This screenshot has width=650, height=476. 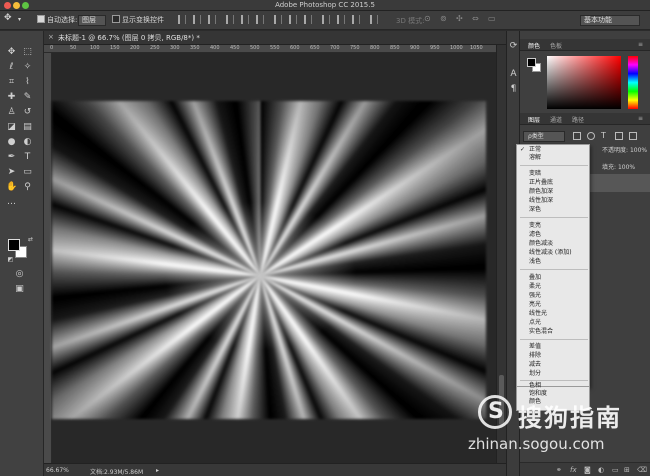 What do you see at coordinates (275, 38) in the screenshot?
I see `document-tab: × 未标题-1 @ 66.7% (图层 0 拷贝, RGB/8*) *` at bounding box center [275, 38].